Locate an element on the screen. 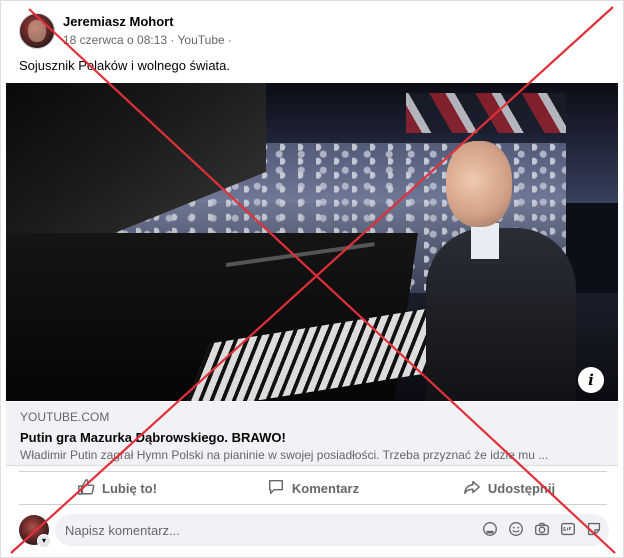  share-label: Udostępnij is located at coordinates (521, 488).